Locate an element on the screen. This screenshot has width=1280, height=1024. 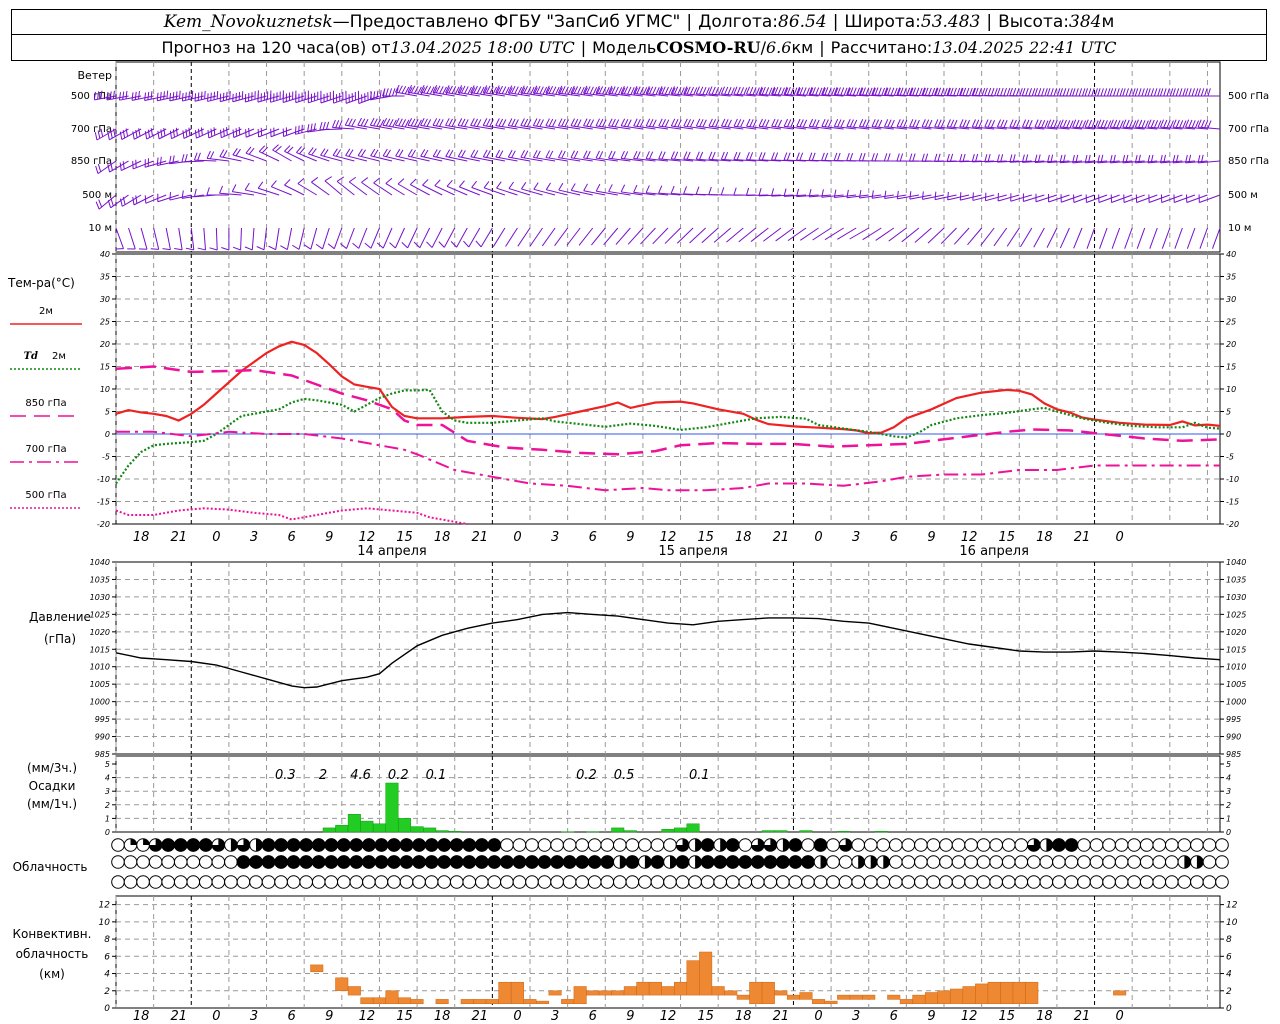
precip-panel-ytick-label-left: 4 is located at coordinates (107, 778).